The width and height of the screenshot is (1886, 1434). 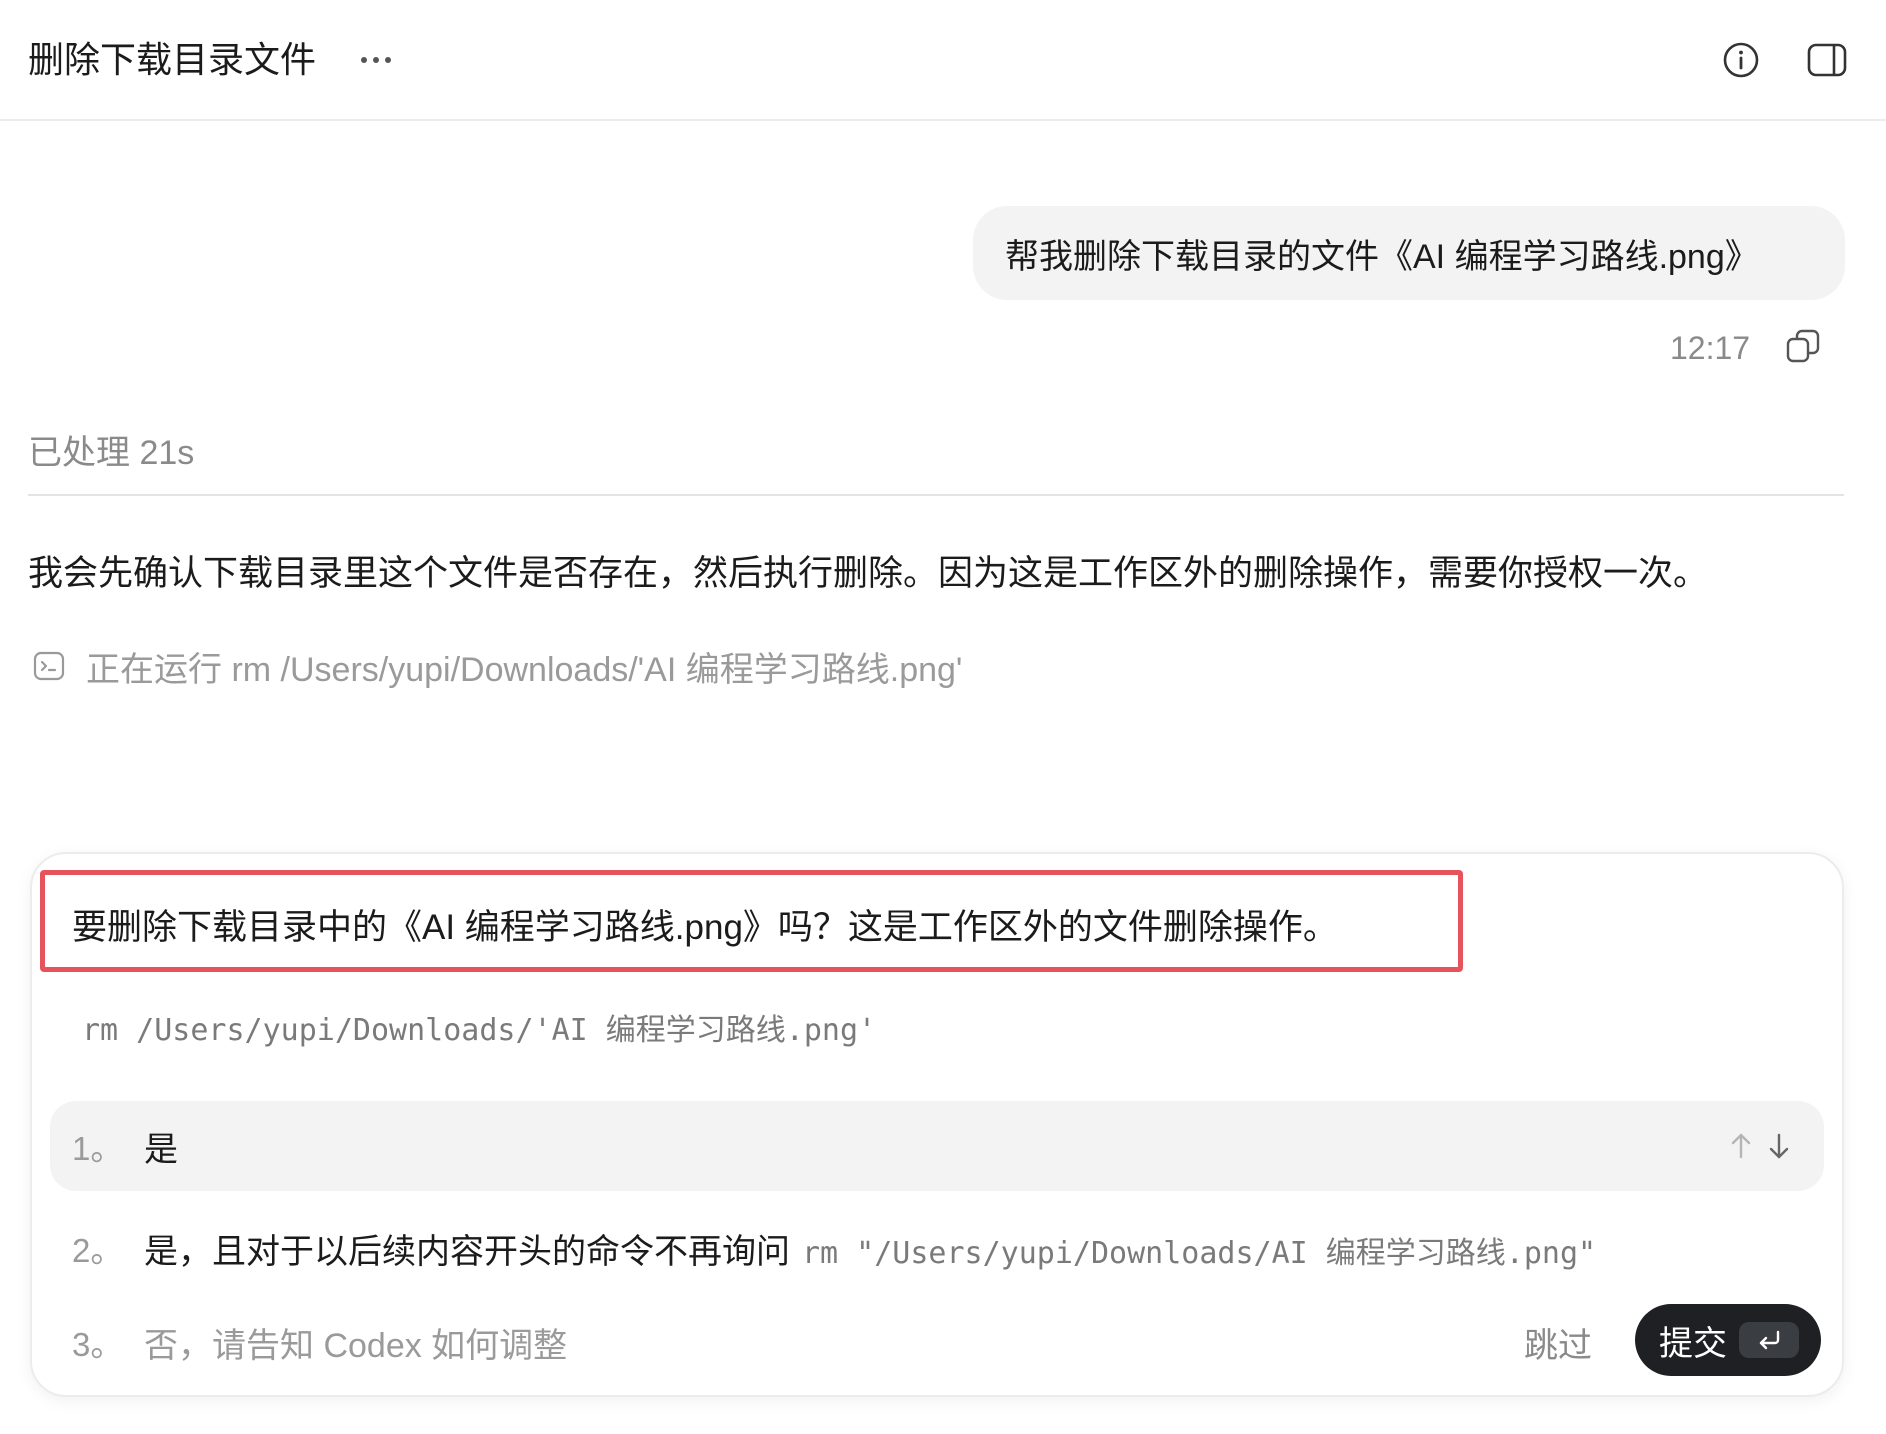 What do you see at coordinates (1779, 1146) in the screenshot?
I see `arrow-down-icon` at bounding box center [1779, 1146].